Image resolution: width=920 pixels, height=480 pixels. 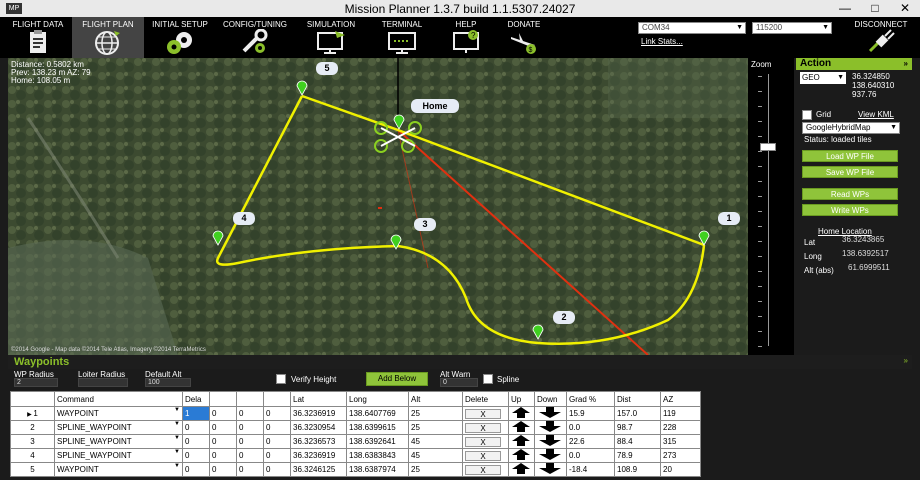 What do you see at coordinates (792, 28) in the screenshot?
I see `baud-select: 115200 ▼` at bounding box center [792, 28].